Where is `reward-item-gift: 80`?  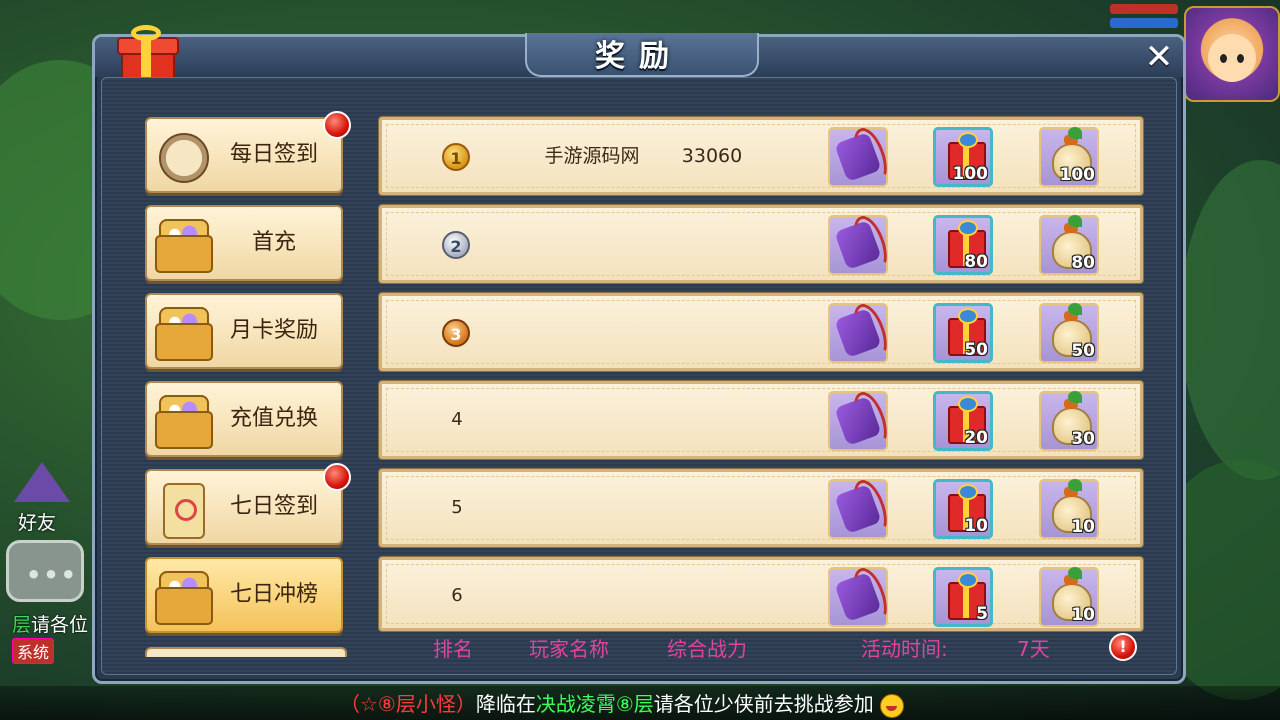 reward-item-gift: 80 is located at coordinates (963, 245).